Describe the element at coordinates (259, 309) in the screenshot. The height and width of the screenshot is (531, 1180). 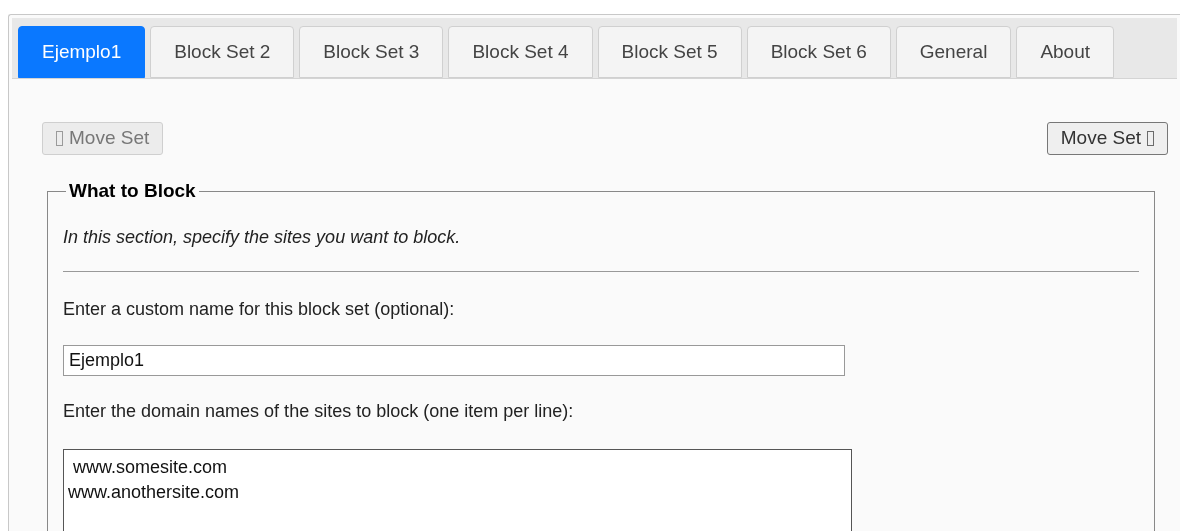
I see `field-label: Enter a custom name for this block set (optional):` at that location.